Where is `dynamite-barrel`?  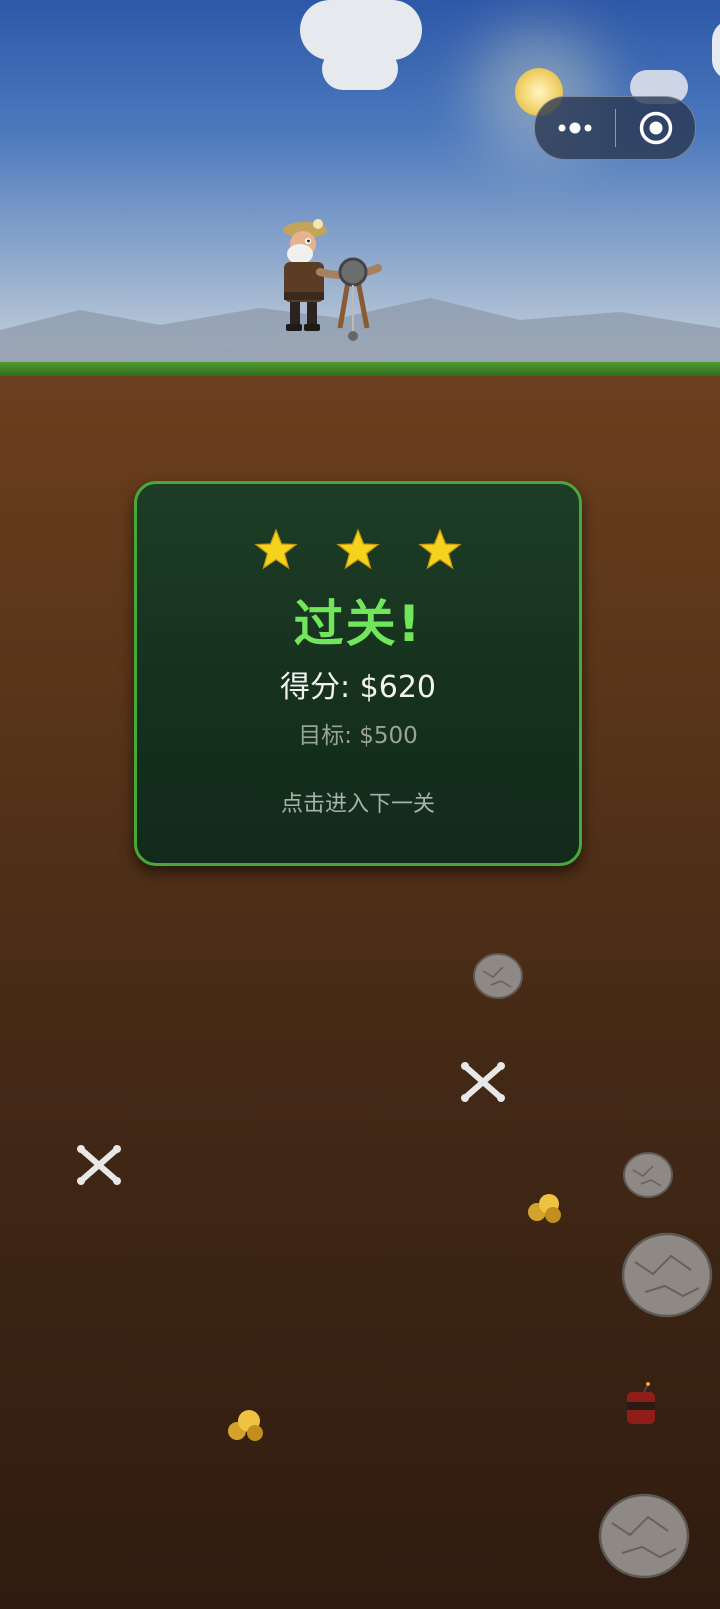
dynamite-barrel is located at coordinates (641, 1403).